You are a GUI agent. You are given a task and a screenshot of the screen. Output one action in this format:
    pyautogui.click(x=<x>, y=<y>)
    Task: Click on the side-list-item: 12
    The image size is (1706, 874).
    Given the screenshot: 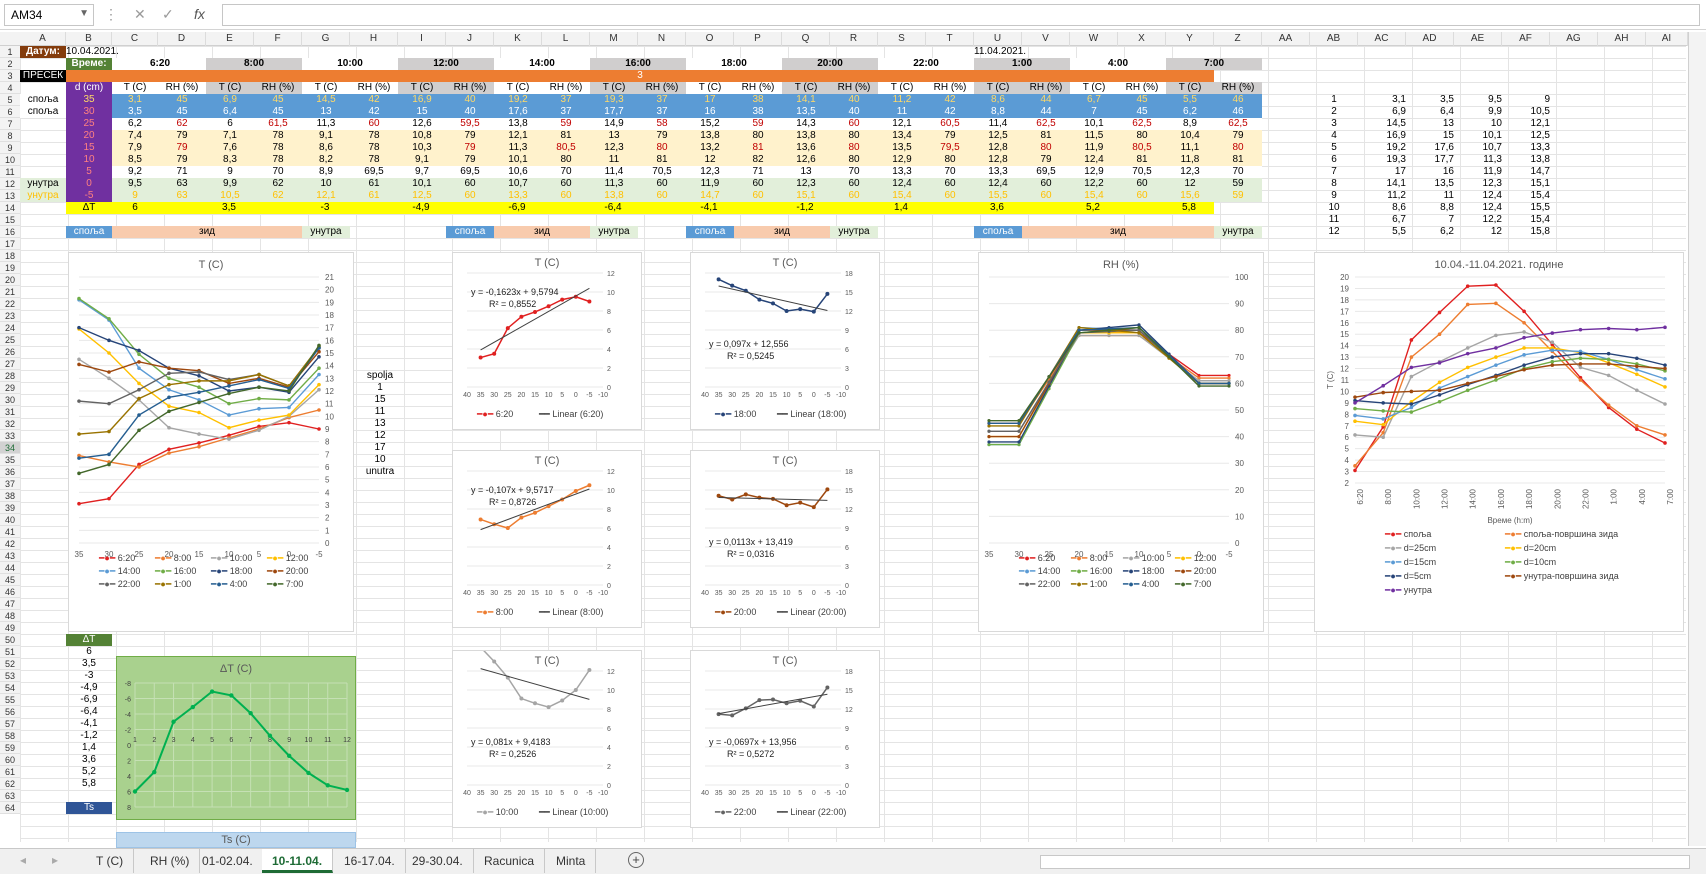 What is the action you would take?
    pyautogui.click(x=380, y=436)
    